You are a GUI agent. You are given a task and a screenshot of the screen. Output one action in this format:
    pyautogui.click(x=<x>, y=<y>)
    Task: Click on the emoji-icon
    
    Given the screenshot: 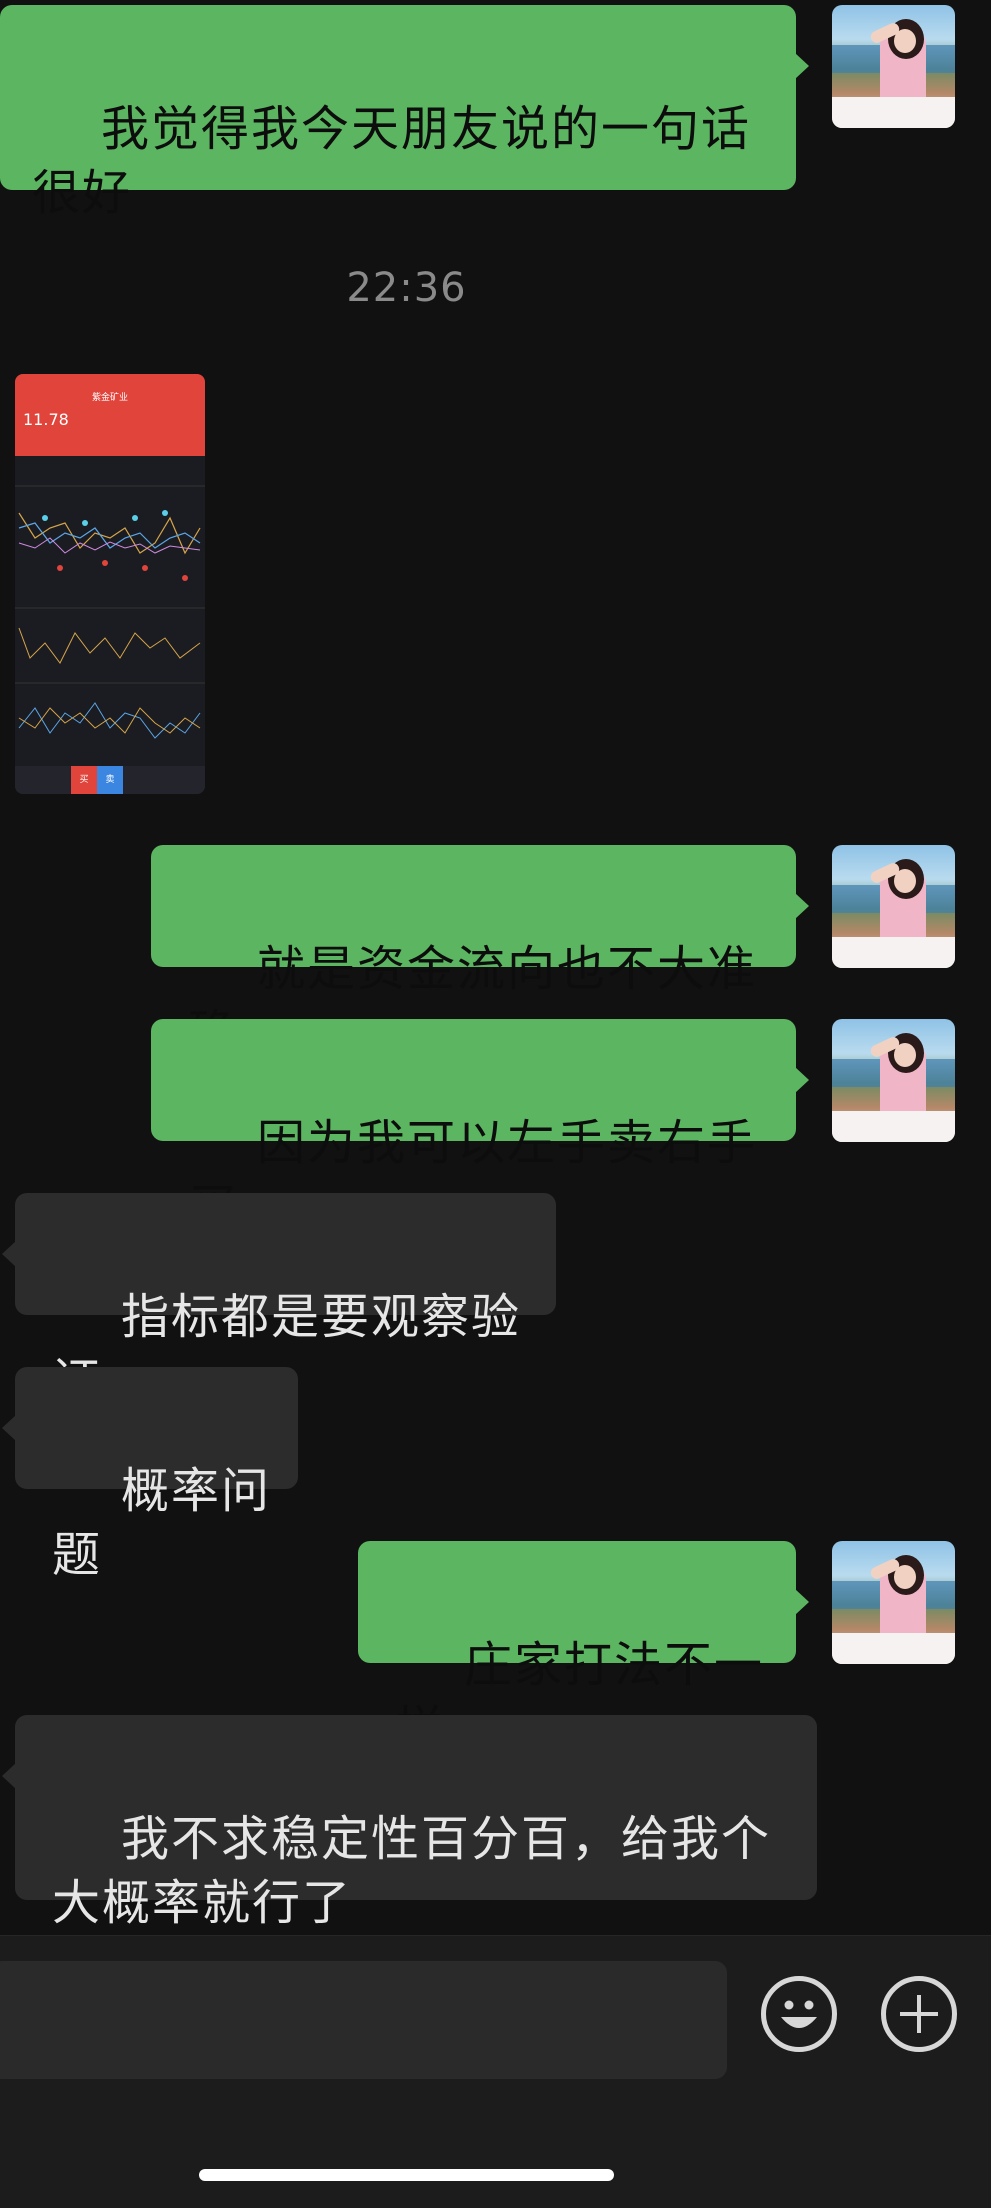 What is the action you would take?
    pyautogui.click(x=799, y=2014)
    